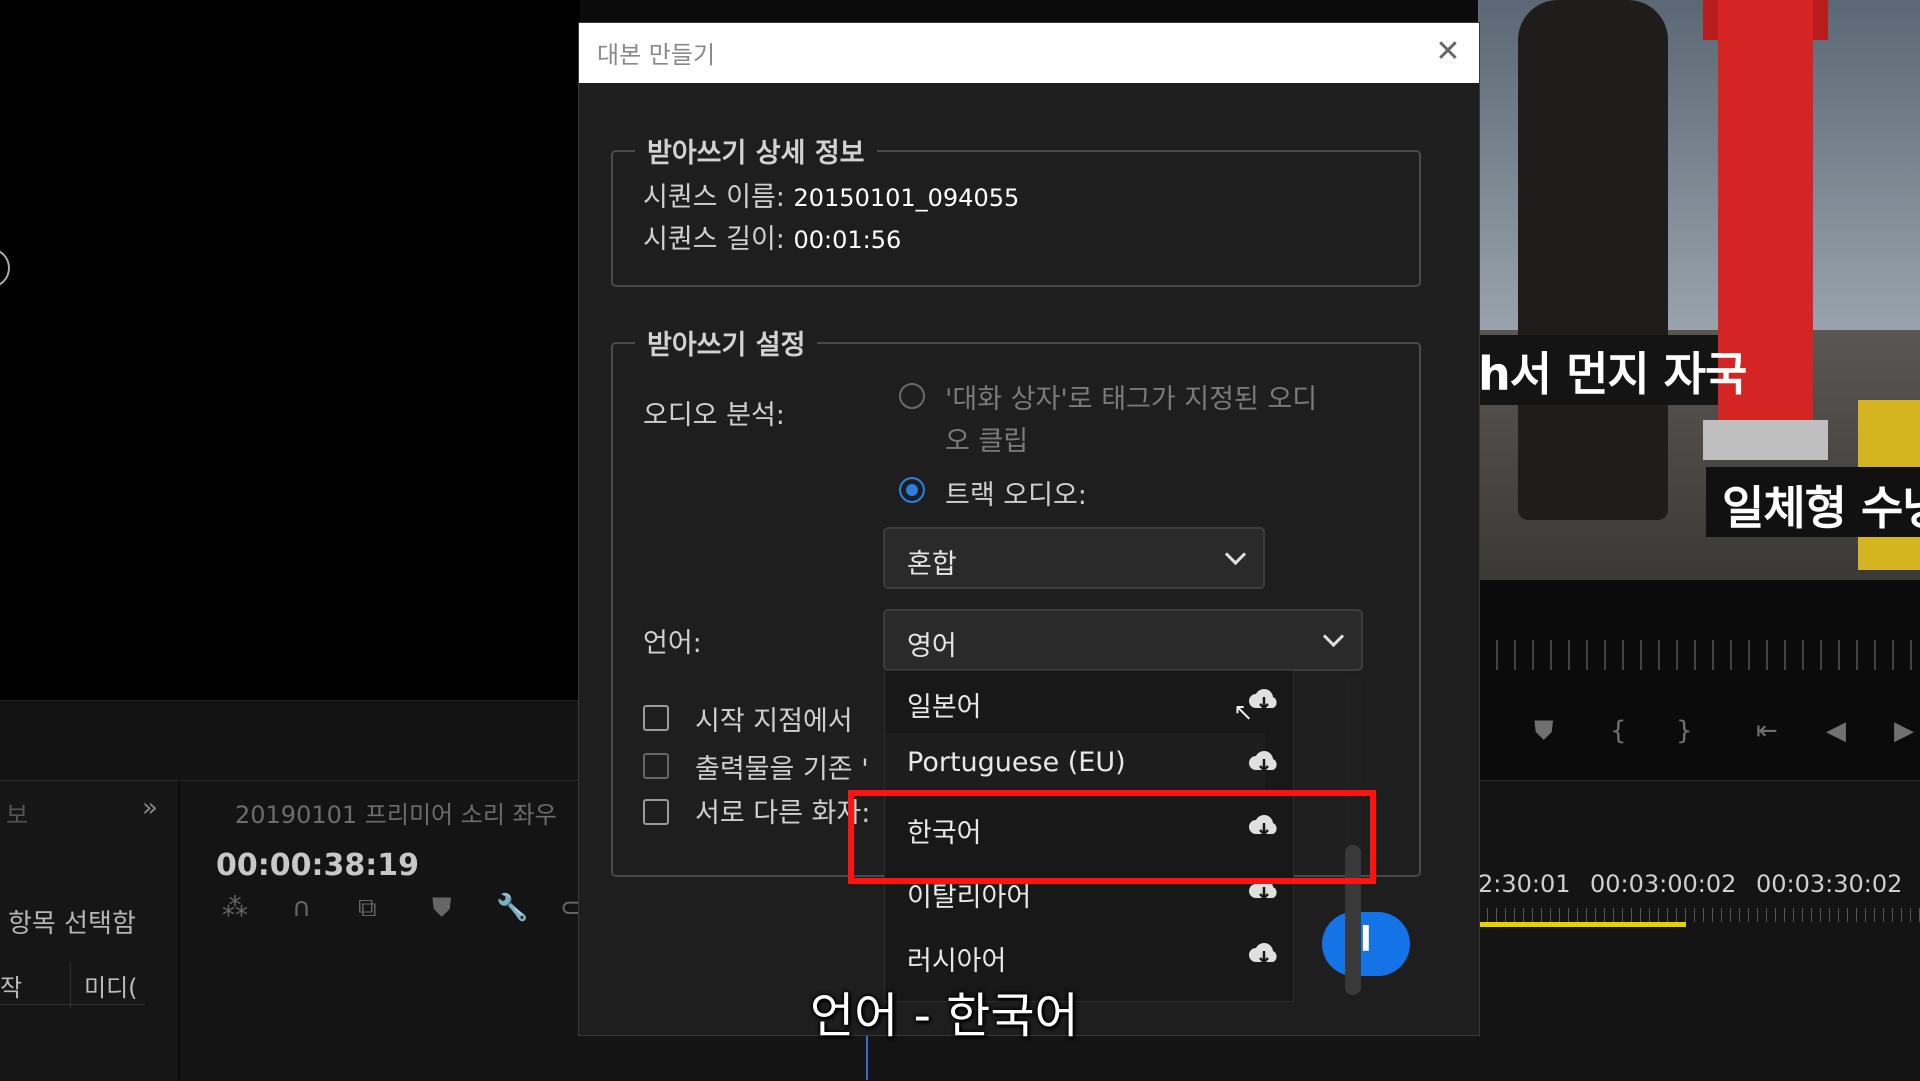 This screenshot has height=1081, width=1920. Describe the element at coordinates (72, 924) in the screenshot. I see `project-selection-status: 항목 선택함` at that location.